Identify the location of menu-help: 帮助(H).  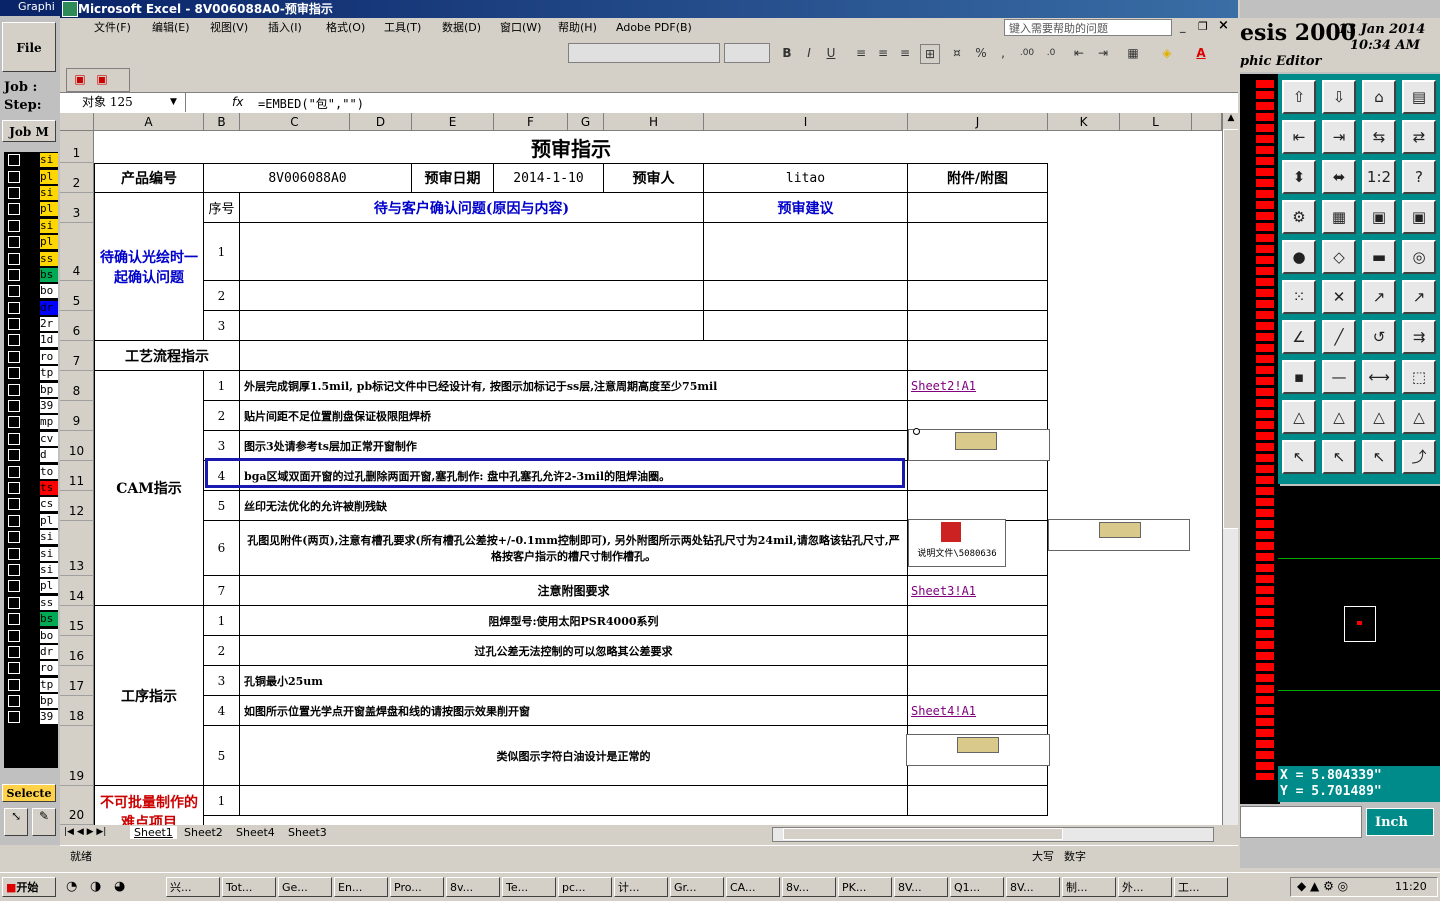
(577, 28).